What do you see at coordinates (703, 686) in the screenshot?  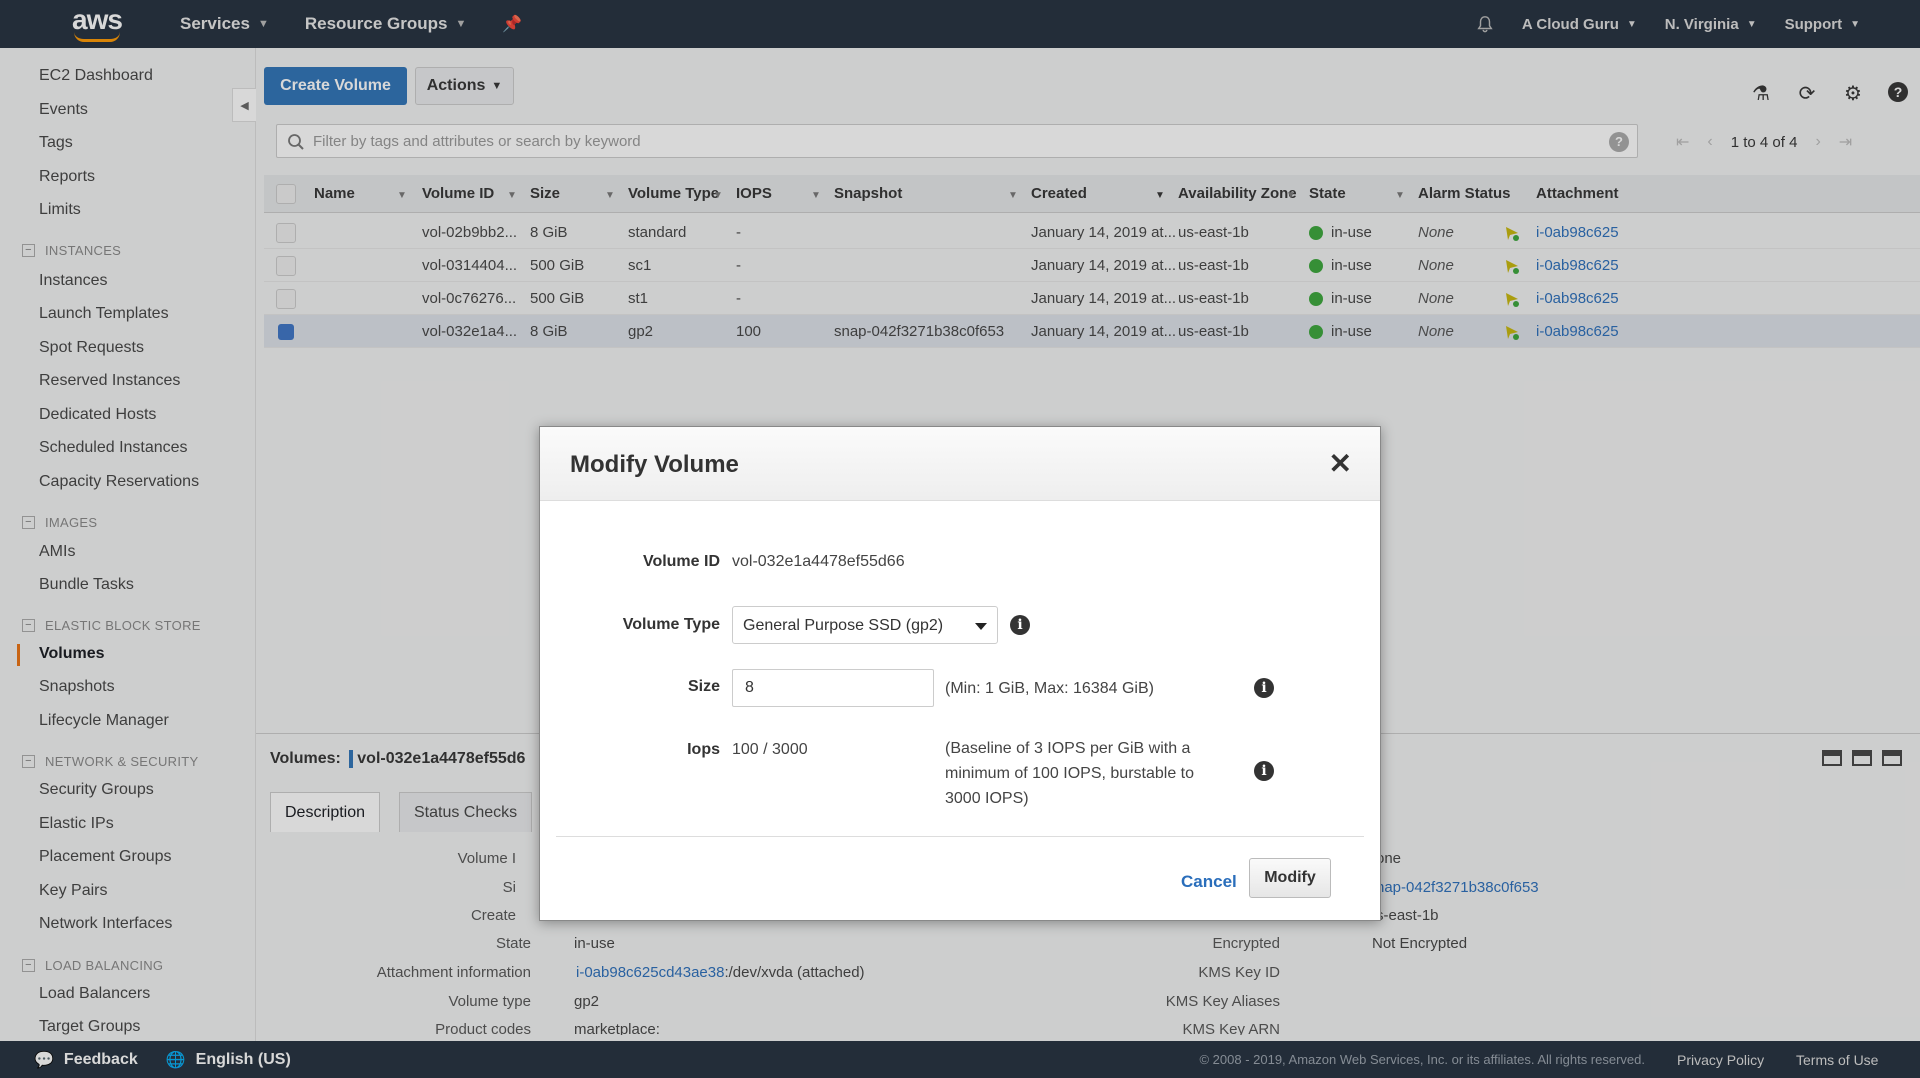 I see `size-label: Size` at bounding box center [703, 686].